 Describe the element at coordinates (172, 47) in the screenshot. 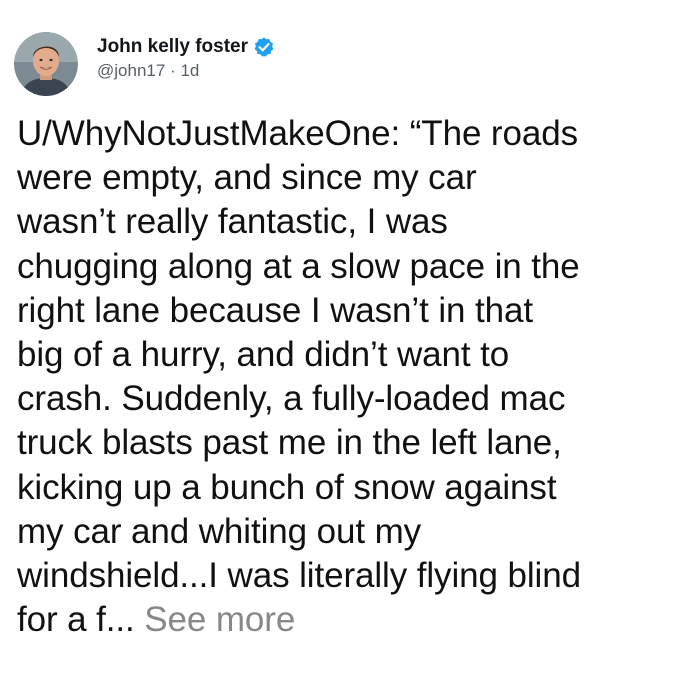

I see `author-display-name: John kelly foster` at that location.